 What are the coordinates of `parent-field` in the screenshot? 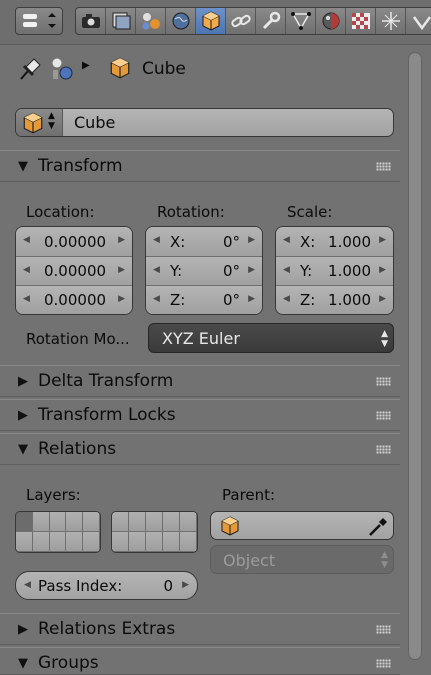 It's located at (302, 525).